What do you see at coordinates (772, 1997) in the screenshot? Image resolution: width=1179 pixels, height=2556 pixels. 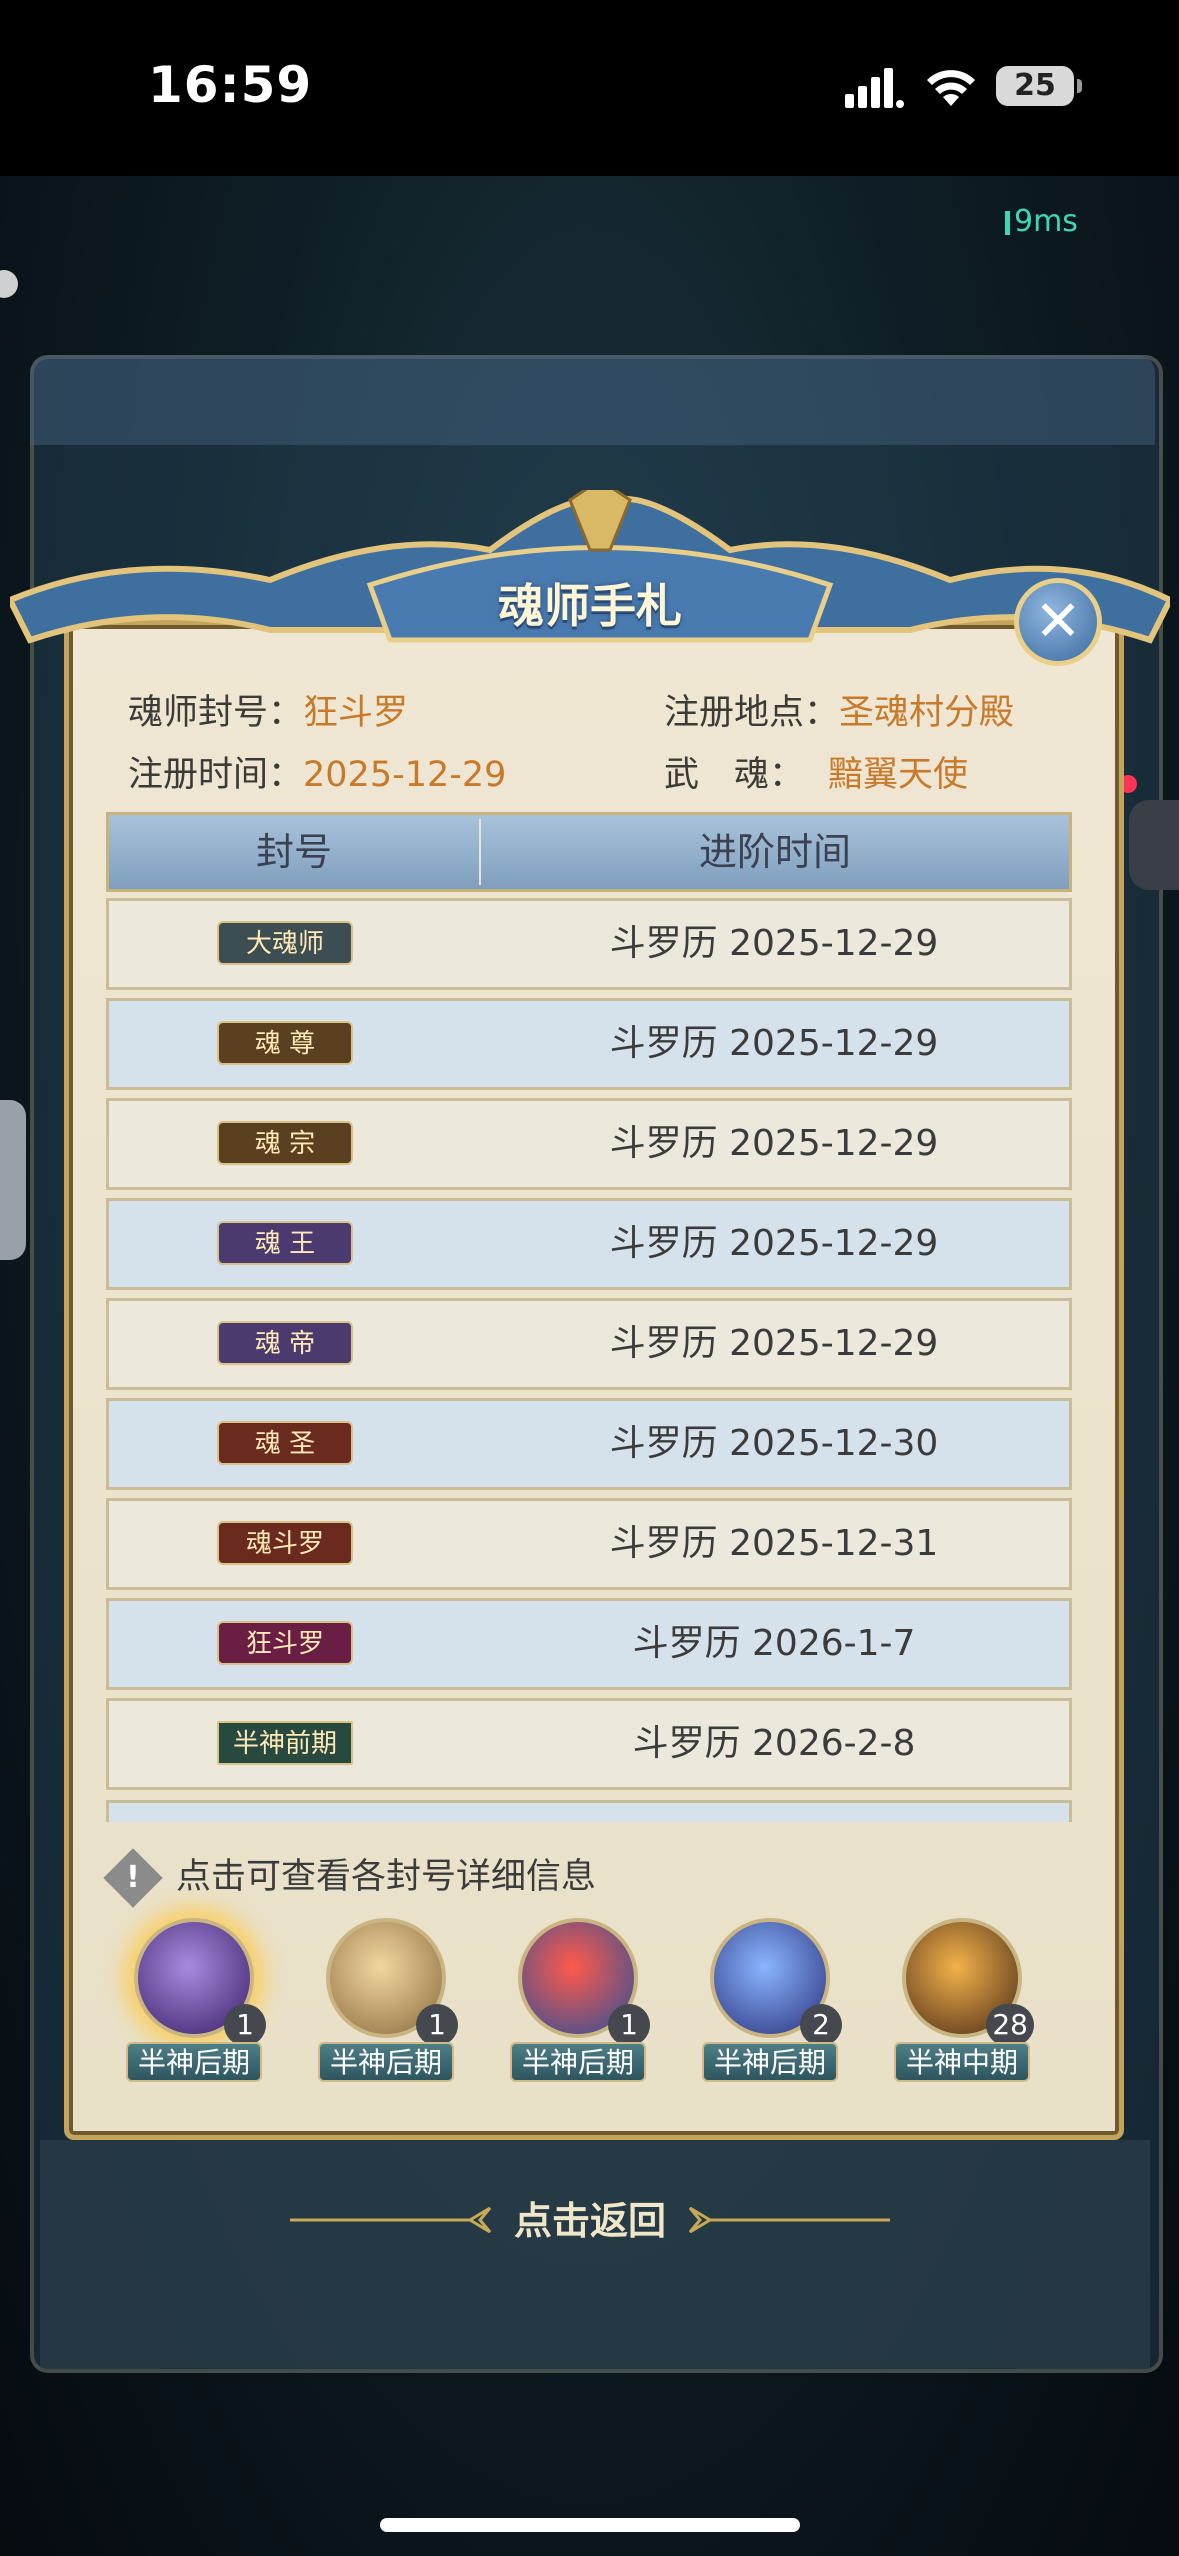 I see `soul-avatar: 2 半神后期` at bounding box center [772, 1997].